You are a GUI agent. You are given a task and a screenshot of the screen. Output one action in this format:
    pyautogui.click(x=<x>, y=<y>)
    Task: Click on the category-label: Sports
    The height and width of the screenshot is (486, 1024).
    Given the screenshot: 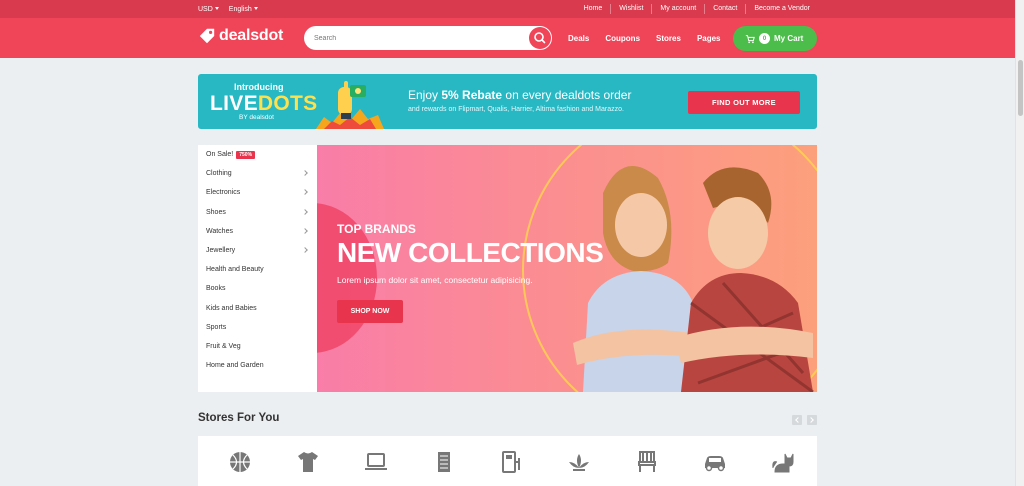 What is the action you would take?
    pyautogui.click(x=216, y=327)
    